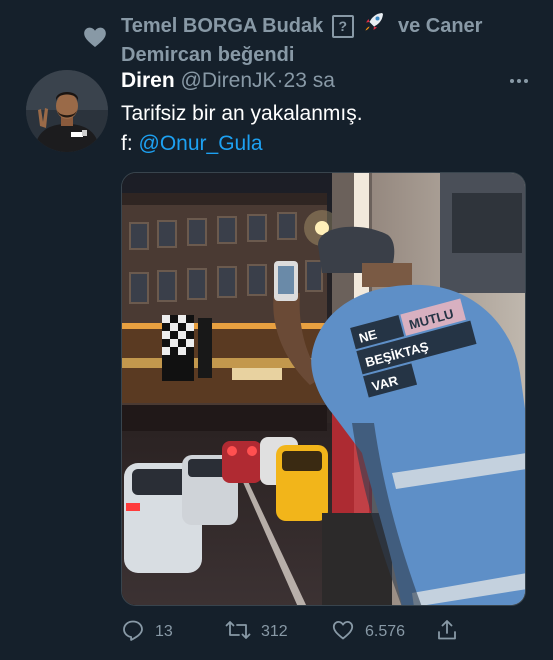 This screenshot has height=660, width=553. I want to click on avatar, so click(67, 111).